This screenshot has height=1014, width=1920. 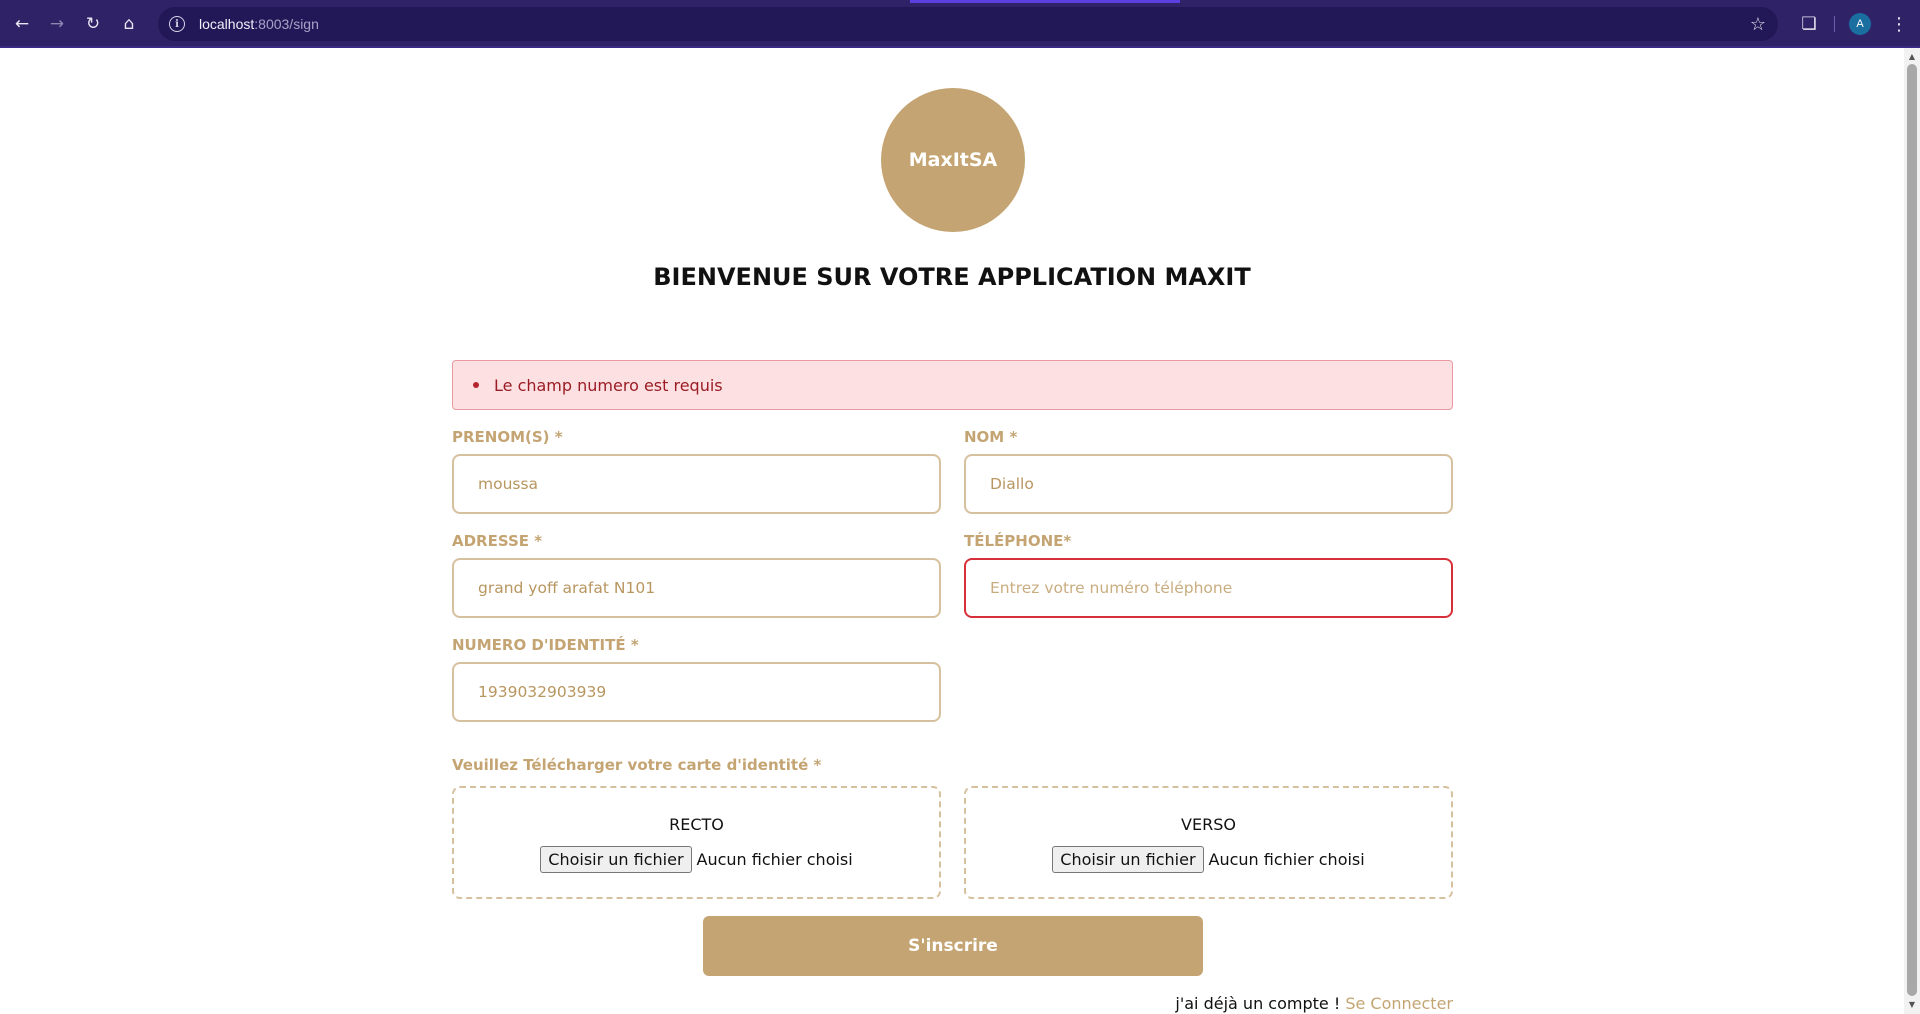 What do you see at coordinates (953, 160) in the screenshot?
I see `app-logo: MaxItSA` at bounding box center [953, 160].